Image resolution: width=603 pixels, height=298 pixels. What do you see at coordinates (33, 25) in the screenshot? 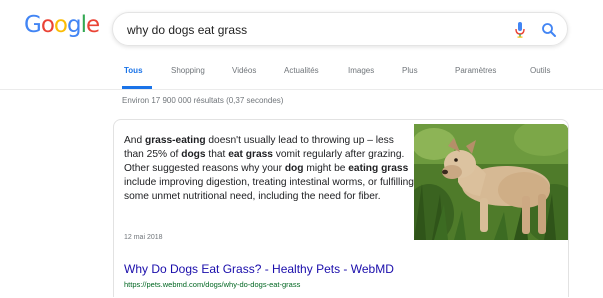
I see `logo-letter: G` at bounding box center [33, 25].